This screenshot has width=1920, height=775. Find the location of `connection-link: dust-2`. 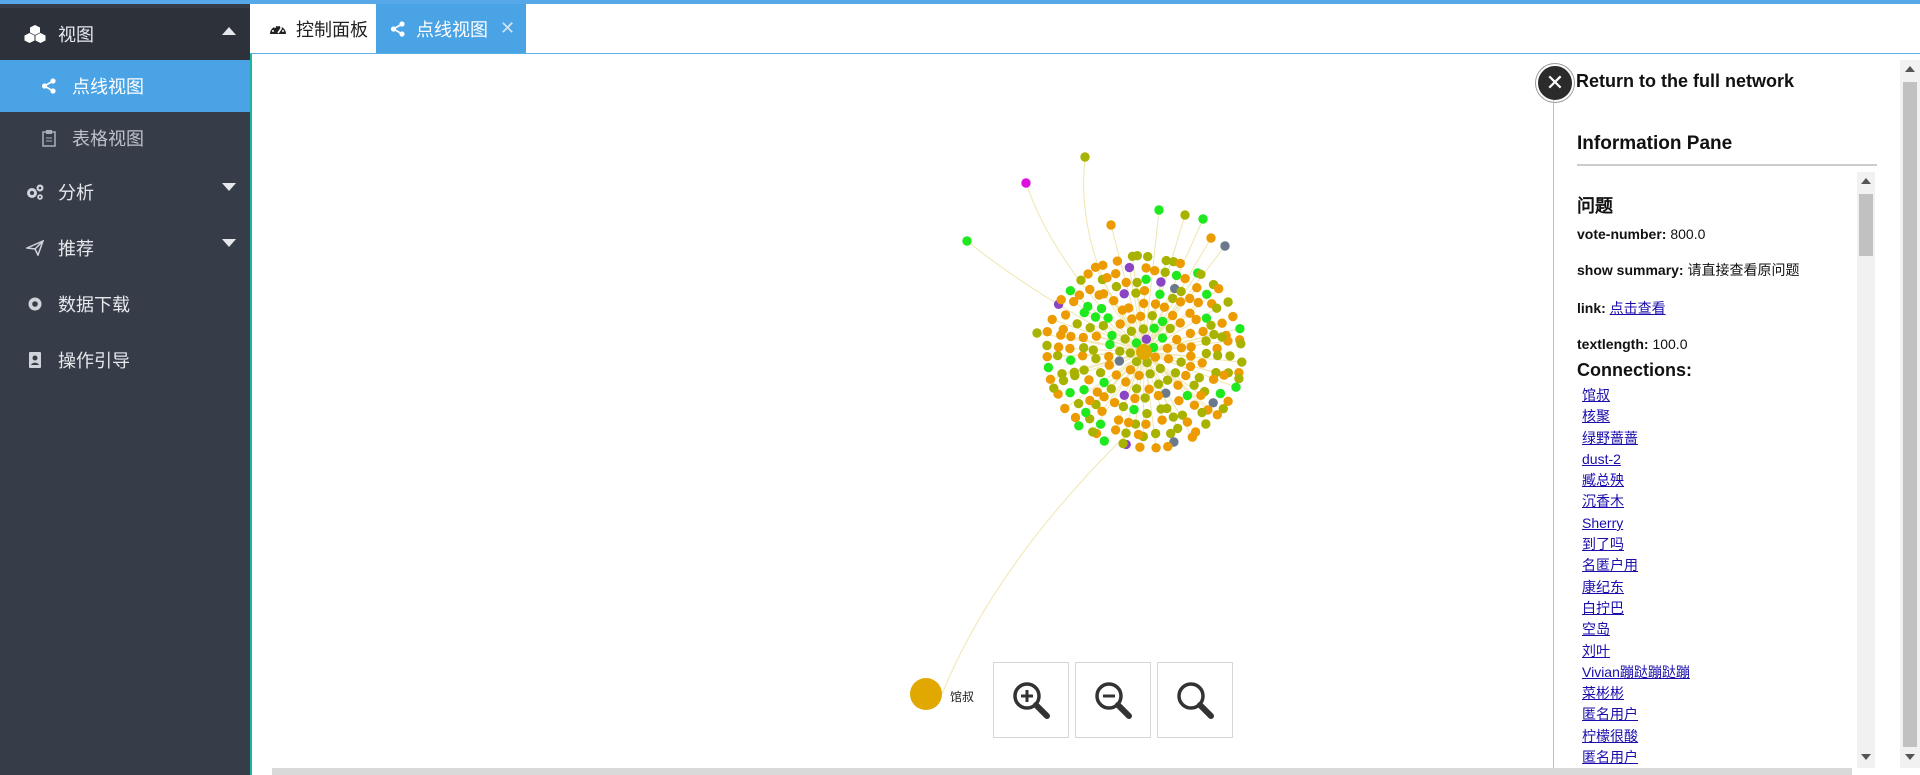

connection-link: dust-2 is located at coordinates (1719, 459).